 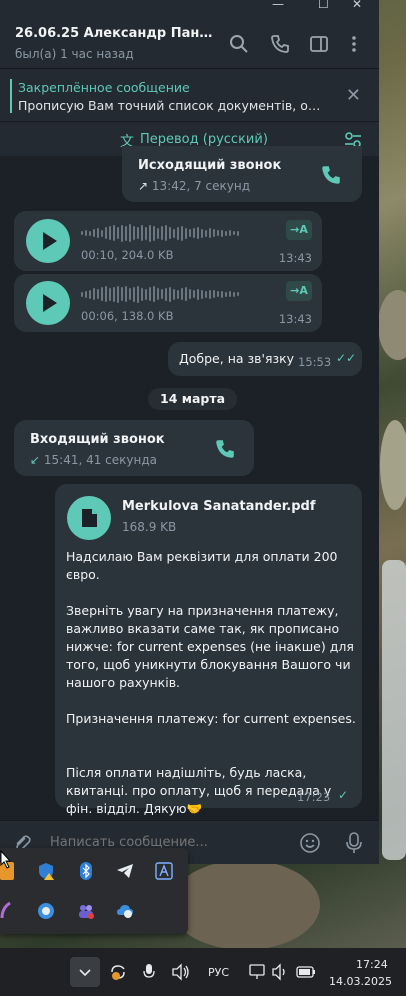 What do you see at coordinates (394, 710) in the screenshot?
I see `wallpaper-waterfall` at bounding box center [394, 710].